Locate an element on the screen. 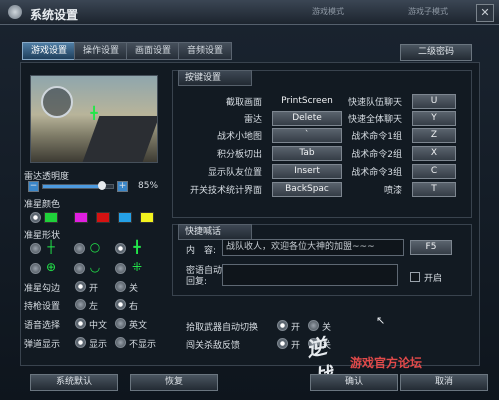 Image resolution: width=499 pixels, height=400 pixels. tab-audio-settings: 音频设置 is located at coordinates (205, 51).